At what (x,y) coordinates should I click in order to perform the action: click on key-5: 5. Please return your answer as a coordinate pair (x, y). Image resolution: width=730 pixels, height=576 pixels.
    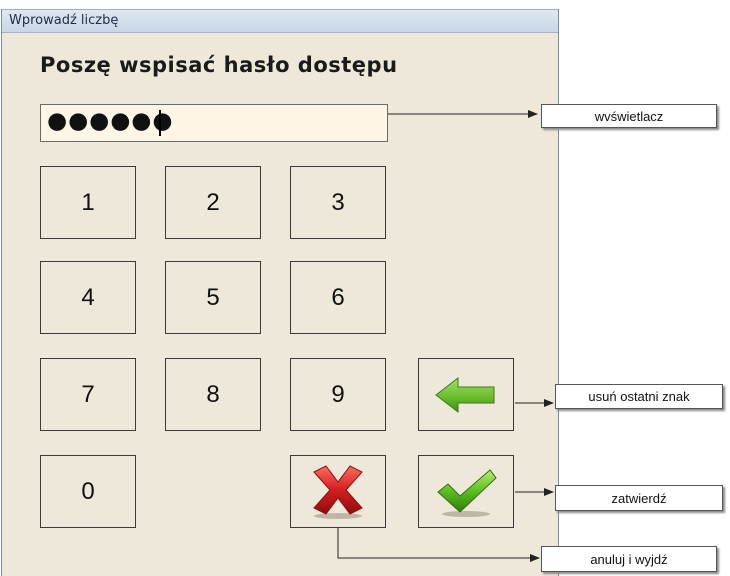
    Looking at the image, I should click on (213, 297).